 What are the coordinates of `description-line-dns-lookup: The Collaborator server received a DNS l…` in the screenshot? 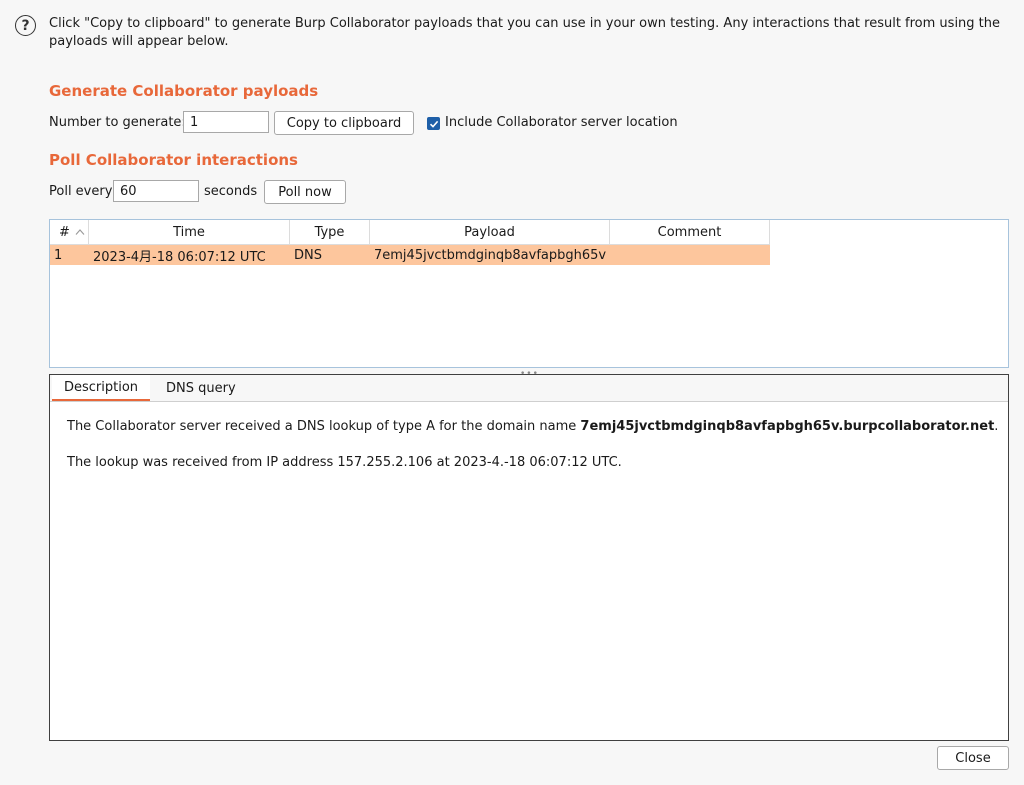 It's located at (532, 426).